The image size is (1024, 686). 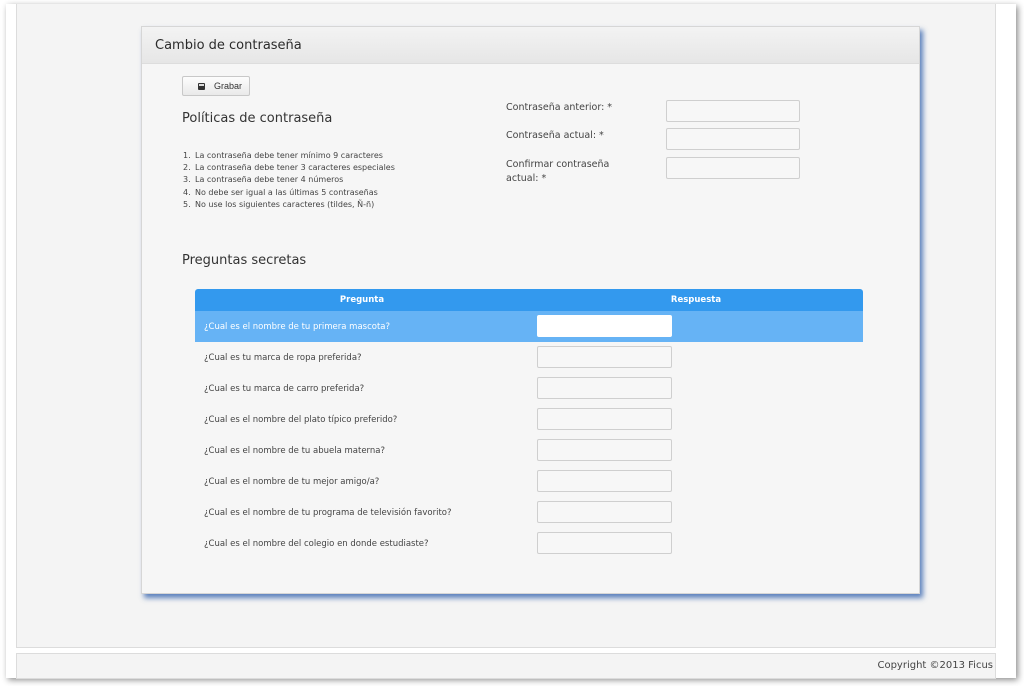 I want to click on previous-password-input, so click(x=733, y=111).